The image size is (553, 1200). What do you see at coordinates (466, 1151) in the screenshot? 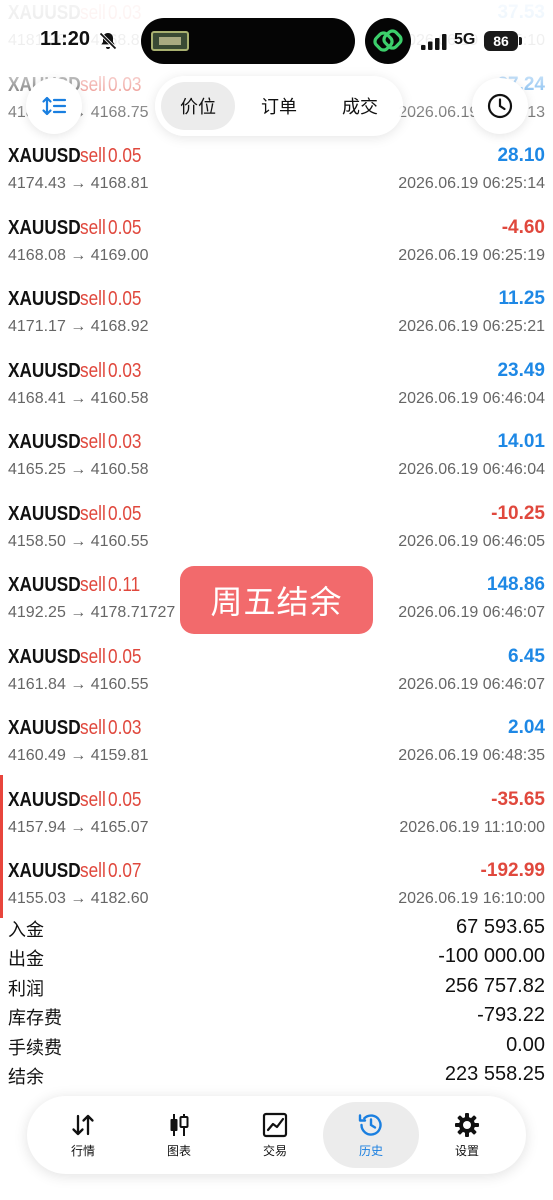
I see `nav-settings-label: 设置` at bounding box center [466, 1151].